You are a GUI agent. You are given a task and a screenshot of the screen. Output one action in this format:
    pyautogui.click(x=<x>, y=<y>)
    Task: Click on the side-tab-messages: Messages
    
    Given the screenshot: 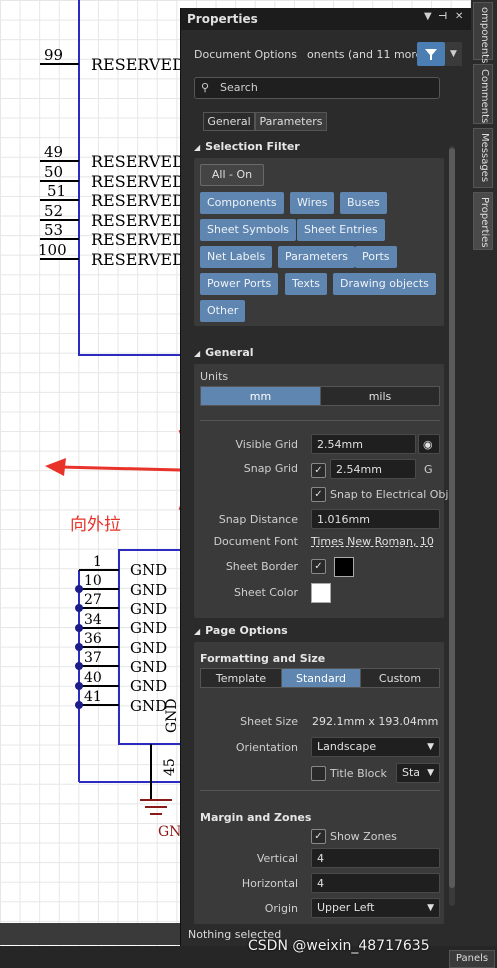 What is the action you would take?
    pyautogui.click(x=483, y=158)
    